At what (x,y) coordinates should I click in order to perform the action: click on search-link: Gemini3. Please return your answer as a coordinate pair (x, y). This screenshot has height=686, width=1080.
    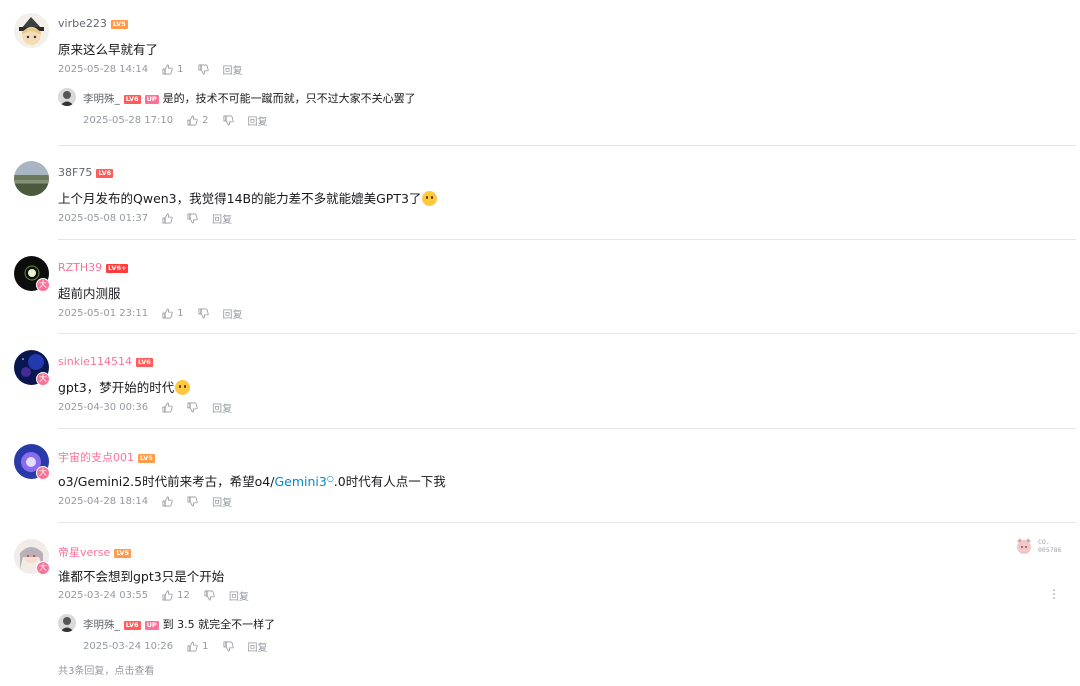
    Looking at the image, I should click on (300, 481).